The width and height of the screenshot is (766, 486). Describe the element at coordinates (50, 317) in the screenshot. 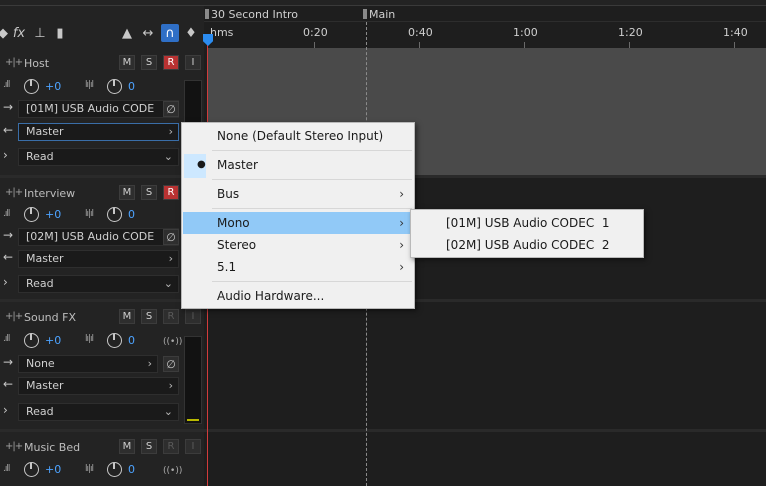

I see `track-name: Sound FX` at that location.